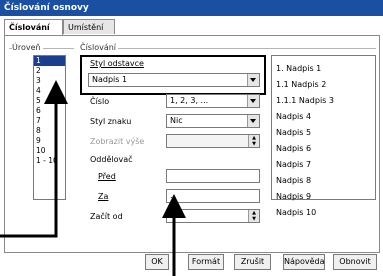  I want to click on tab-numbering: Číslování, so click(33, 27).